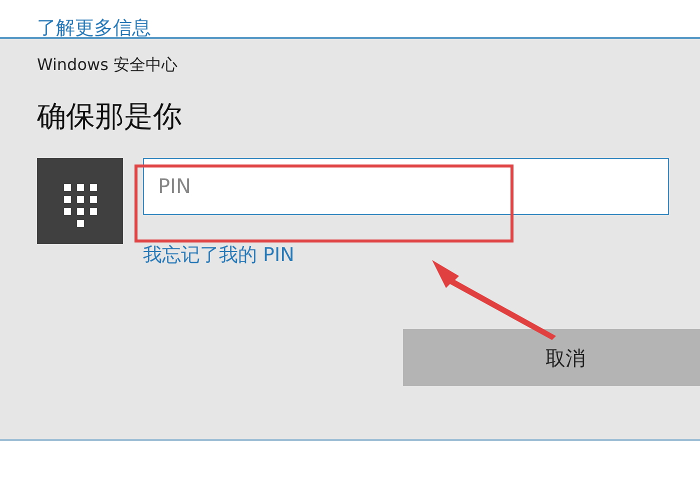  Describe the element at coordinates (406, 186) in the screenshot. I see `pin-input-field: PIN` at that location.